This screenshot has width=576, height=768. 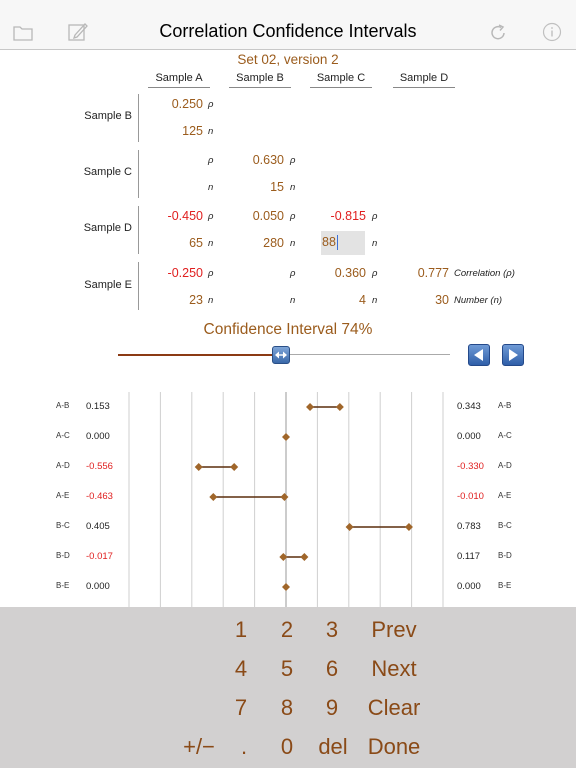 What do you see at coordinates (173, 273) in the screenshot?
I see `cell-ea-correlation: -0.250` at bounding box center [173, 273].